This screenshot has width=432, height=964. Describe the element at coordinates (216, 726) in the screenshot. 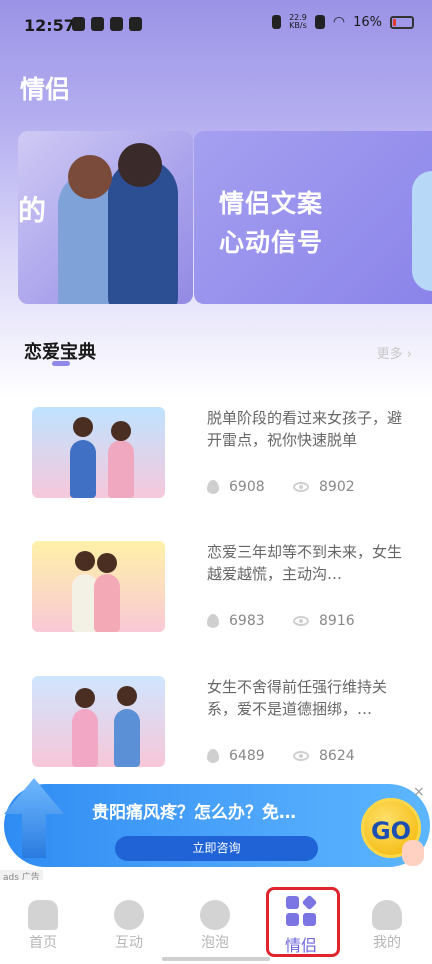

I see `list-item: 女生不舍得前任强行维持关系，爱不是道德捆绑，… 6489 8624` at that location.